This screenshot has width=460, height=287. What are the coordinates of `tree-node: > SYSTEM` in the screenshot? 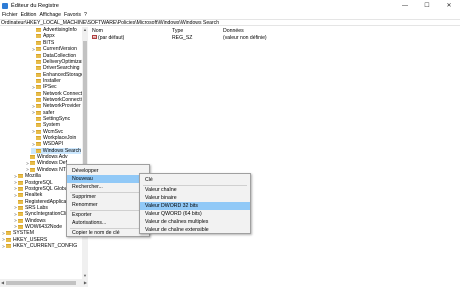 It's located at (17, 233).